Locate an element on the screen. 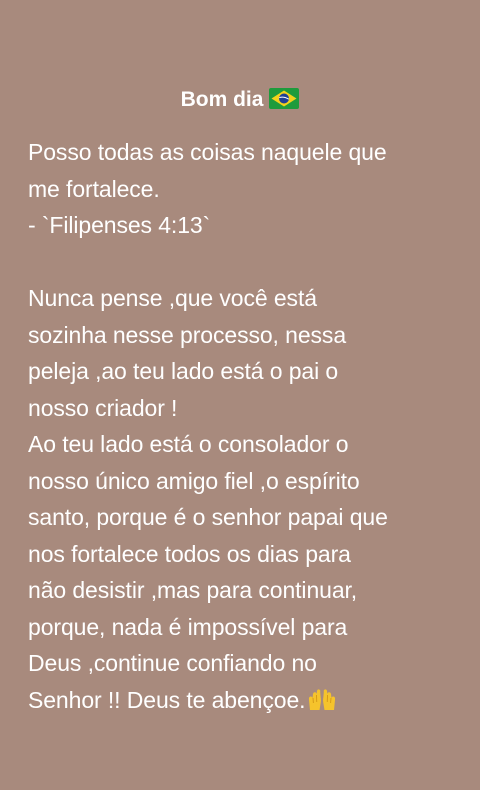  message-line: nos fortalece todos os dias para is located at coordinates (189, 553).